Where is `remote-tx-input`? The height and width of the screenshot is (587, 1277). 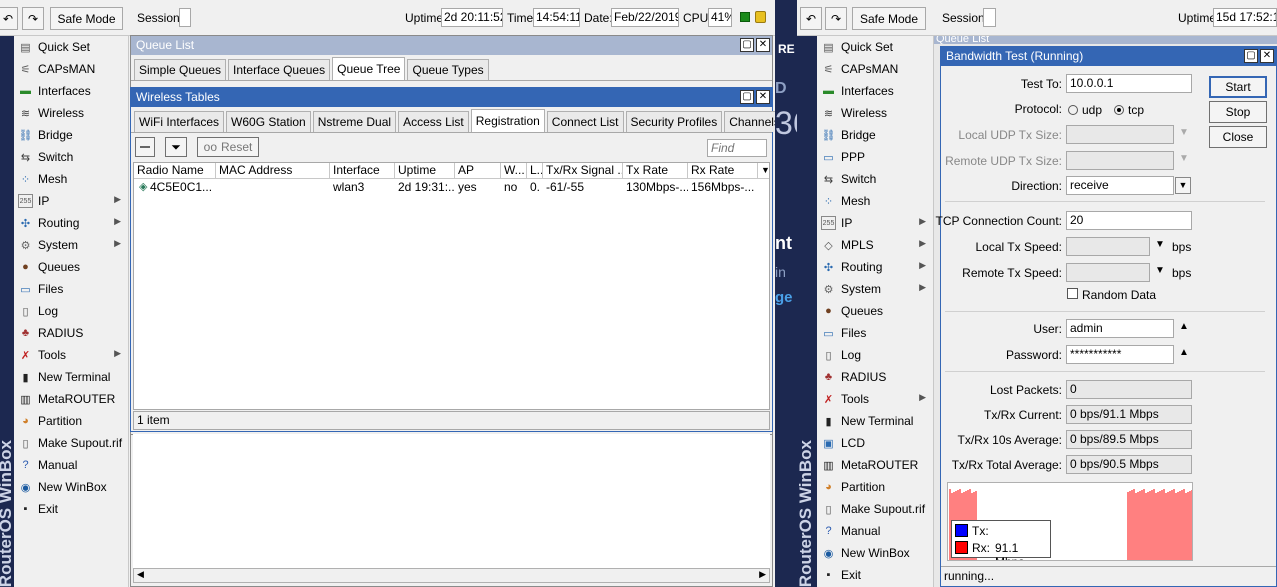
remote-tx-input is located at coordinates (1108, 272).